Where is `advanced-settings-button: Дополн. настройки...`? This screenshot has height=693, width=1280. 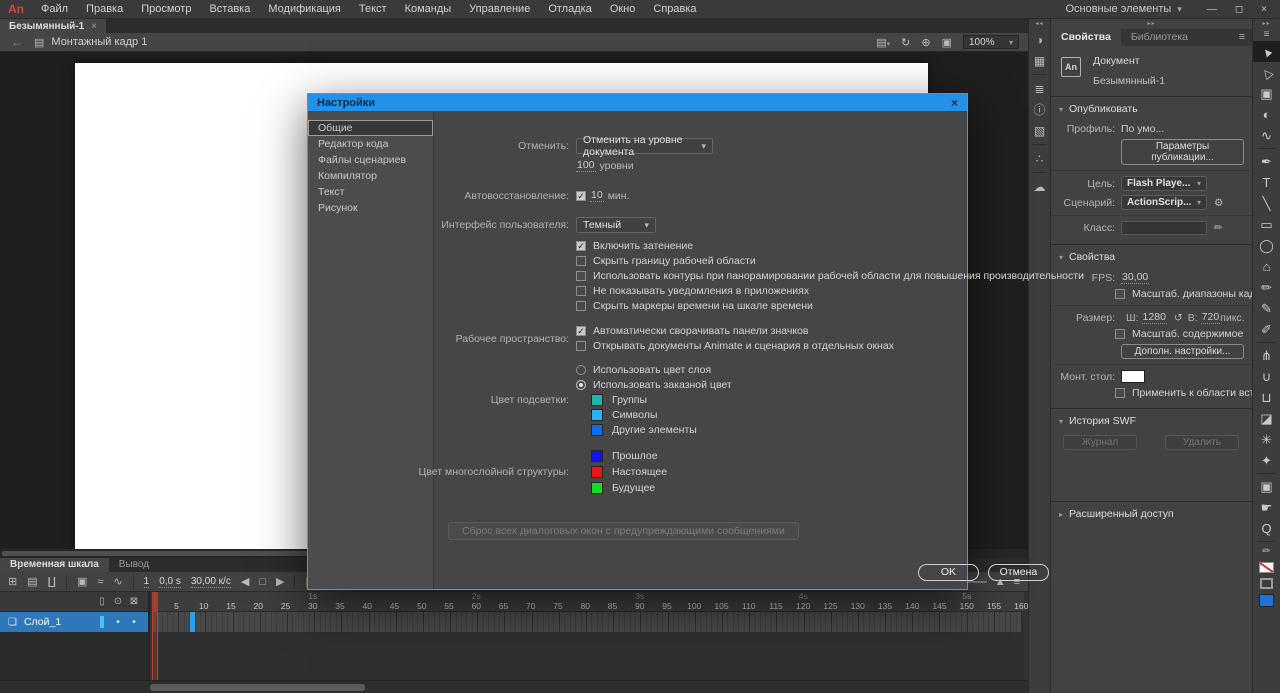
advanced-settings-button: Дополн. настройки... is located at coordinates (1182, 351).